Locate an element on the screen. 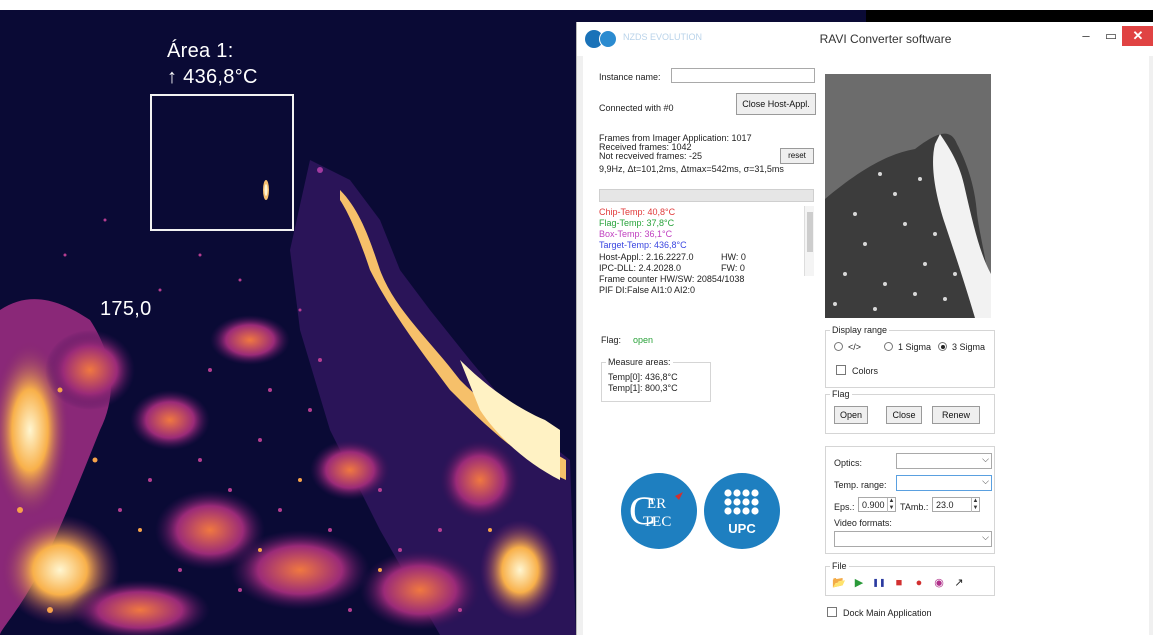 This screenshot has width=1153, height=635. measure-area-temp-1: Temp[1]: 800,3°C is located at coordinates (643, 388).